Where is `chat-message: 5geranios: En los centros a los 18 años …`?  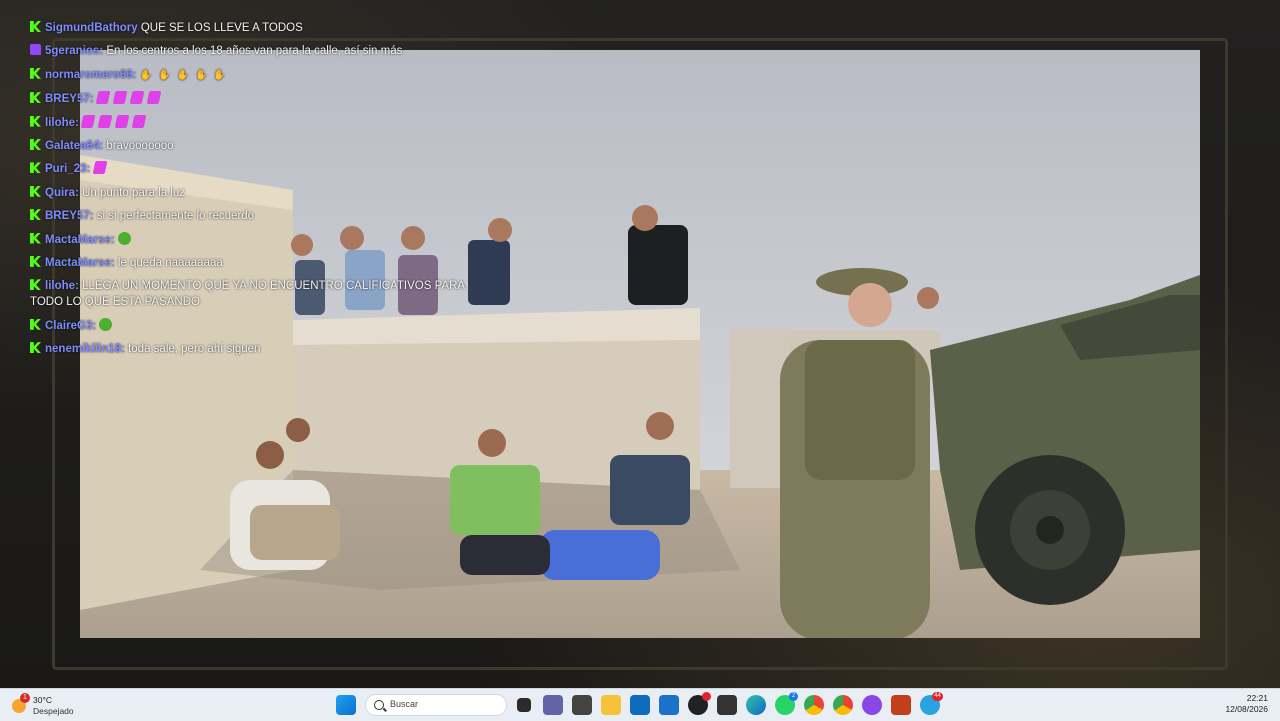
chat-message: 5geranios: En los centros a los 18 años … is located at coordinates (260, 51).